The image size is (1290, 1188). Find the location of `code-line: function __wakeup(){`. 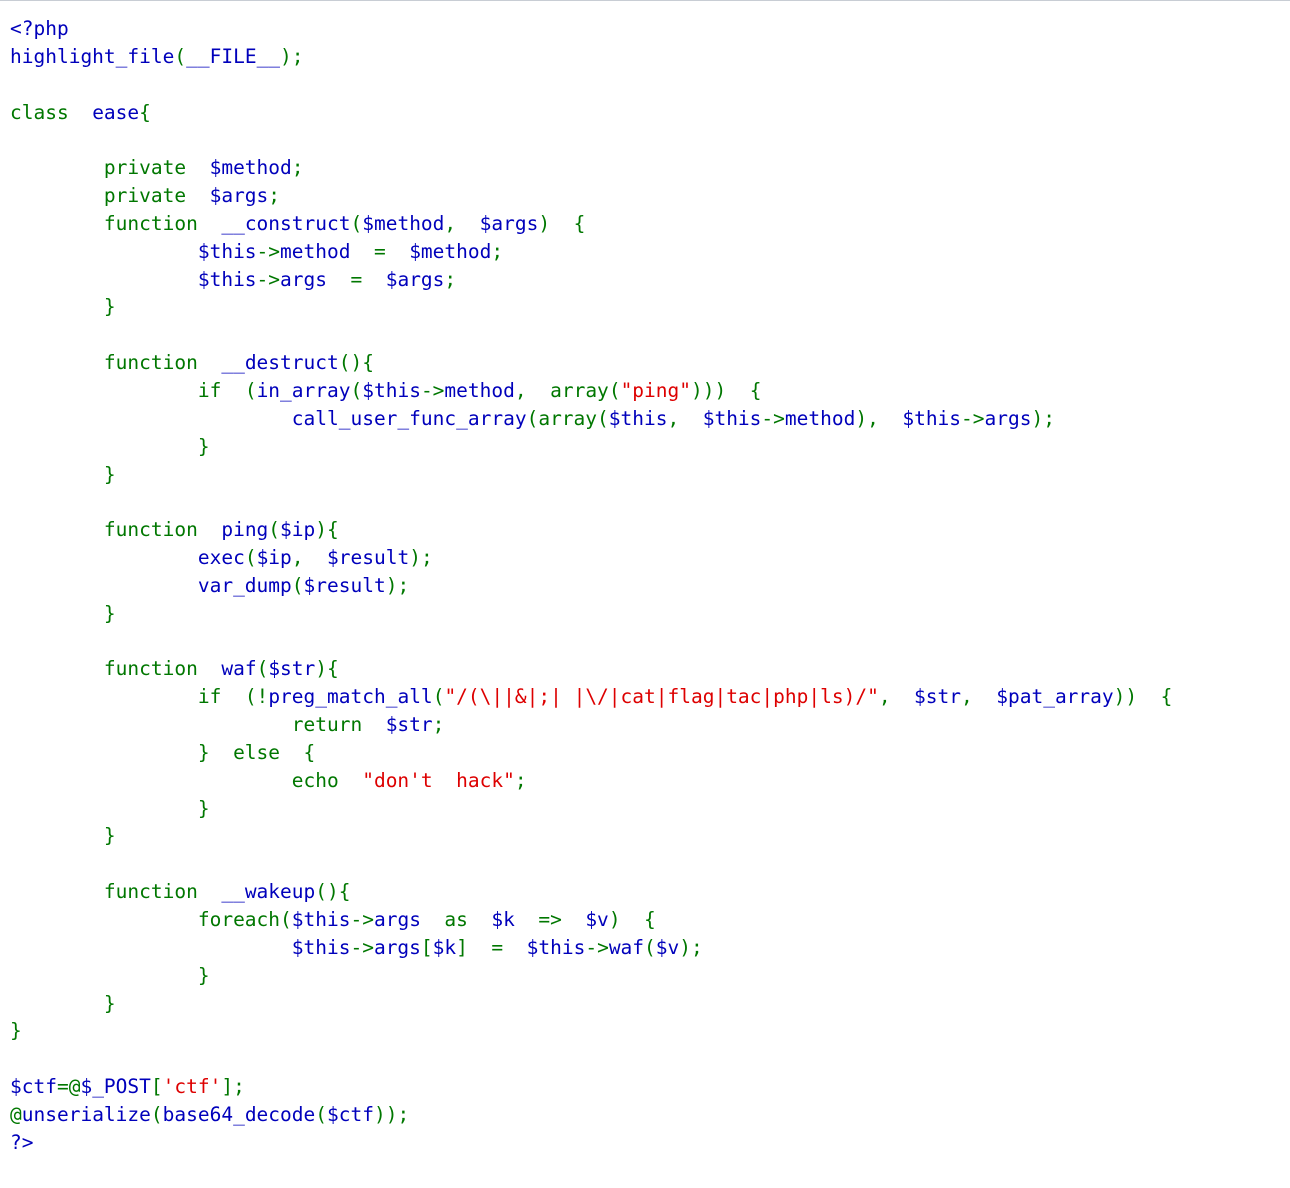

code-line: function __wakeup(){ is located at coordinates (180, 891).